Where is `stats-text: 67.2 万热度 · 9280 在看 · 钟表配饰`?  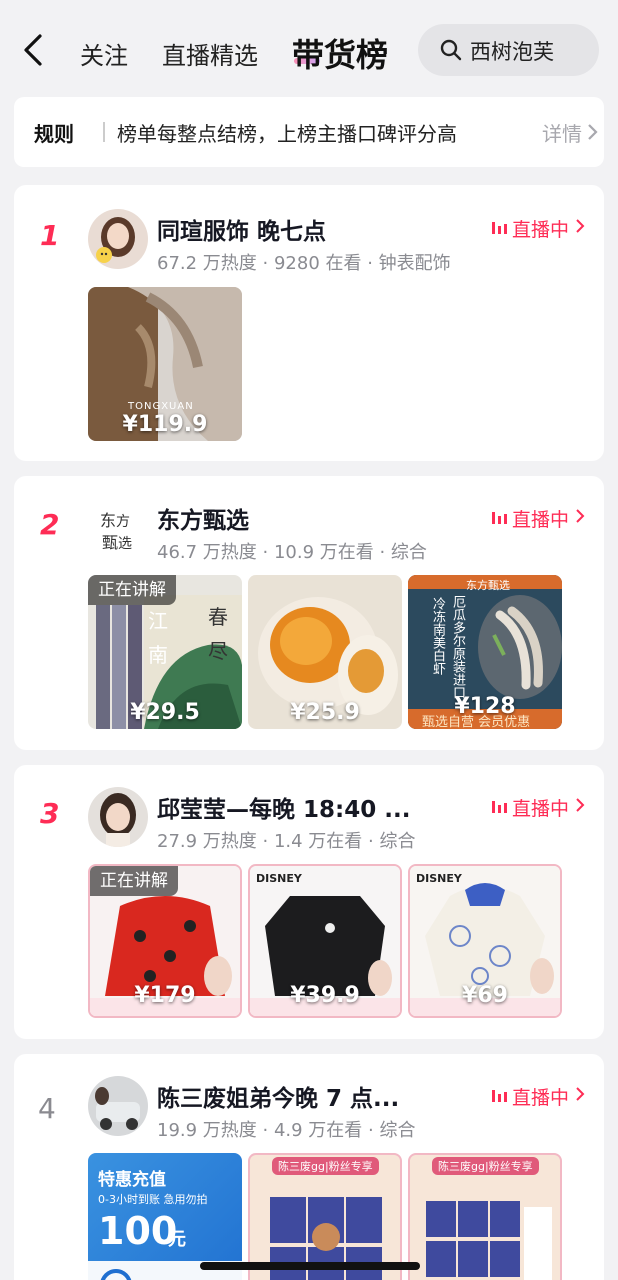 stats-text: 67.2 万热度 · 9280 在看 · 钟表配饰 is located at coordinates (304, 263).